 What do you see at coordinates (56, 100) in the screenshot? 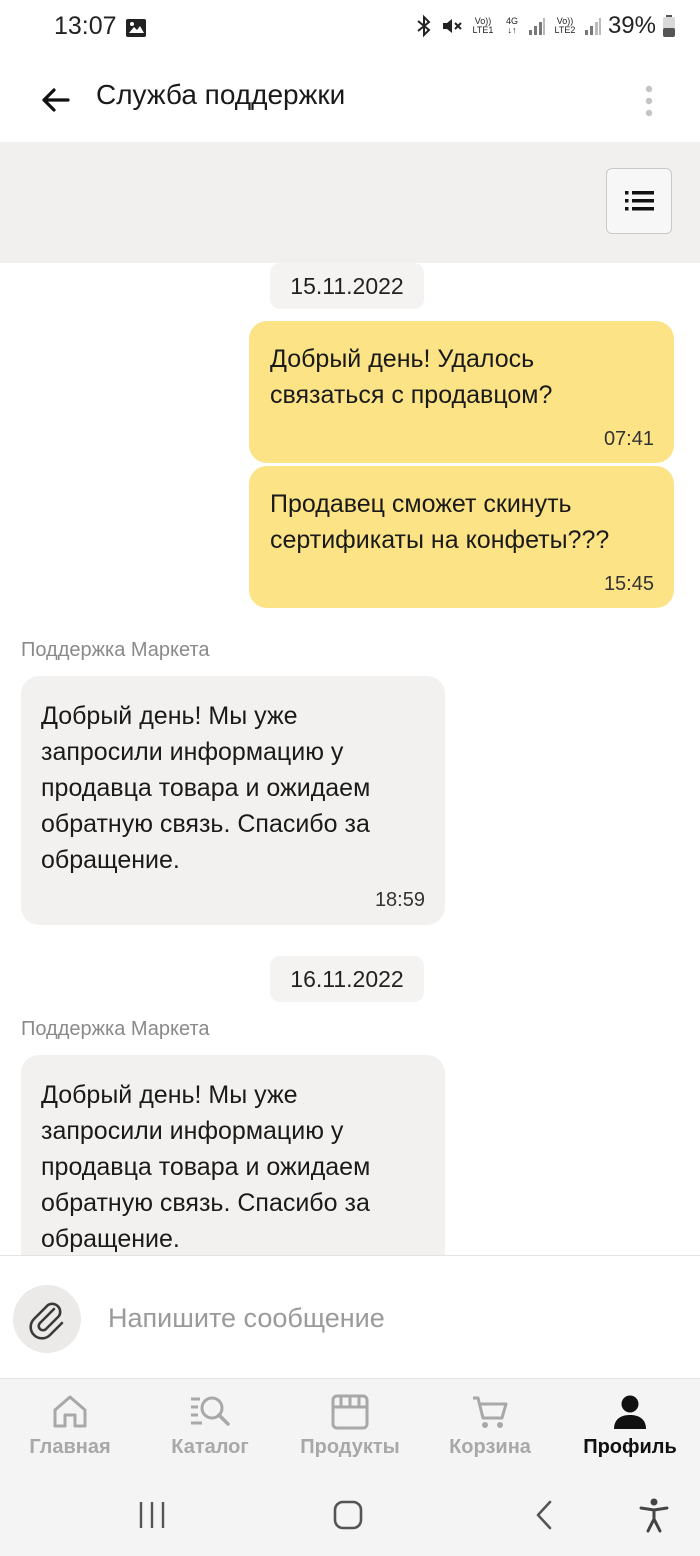
I see `back-arrow-icon` at bounding box center [56, 100].